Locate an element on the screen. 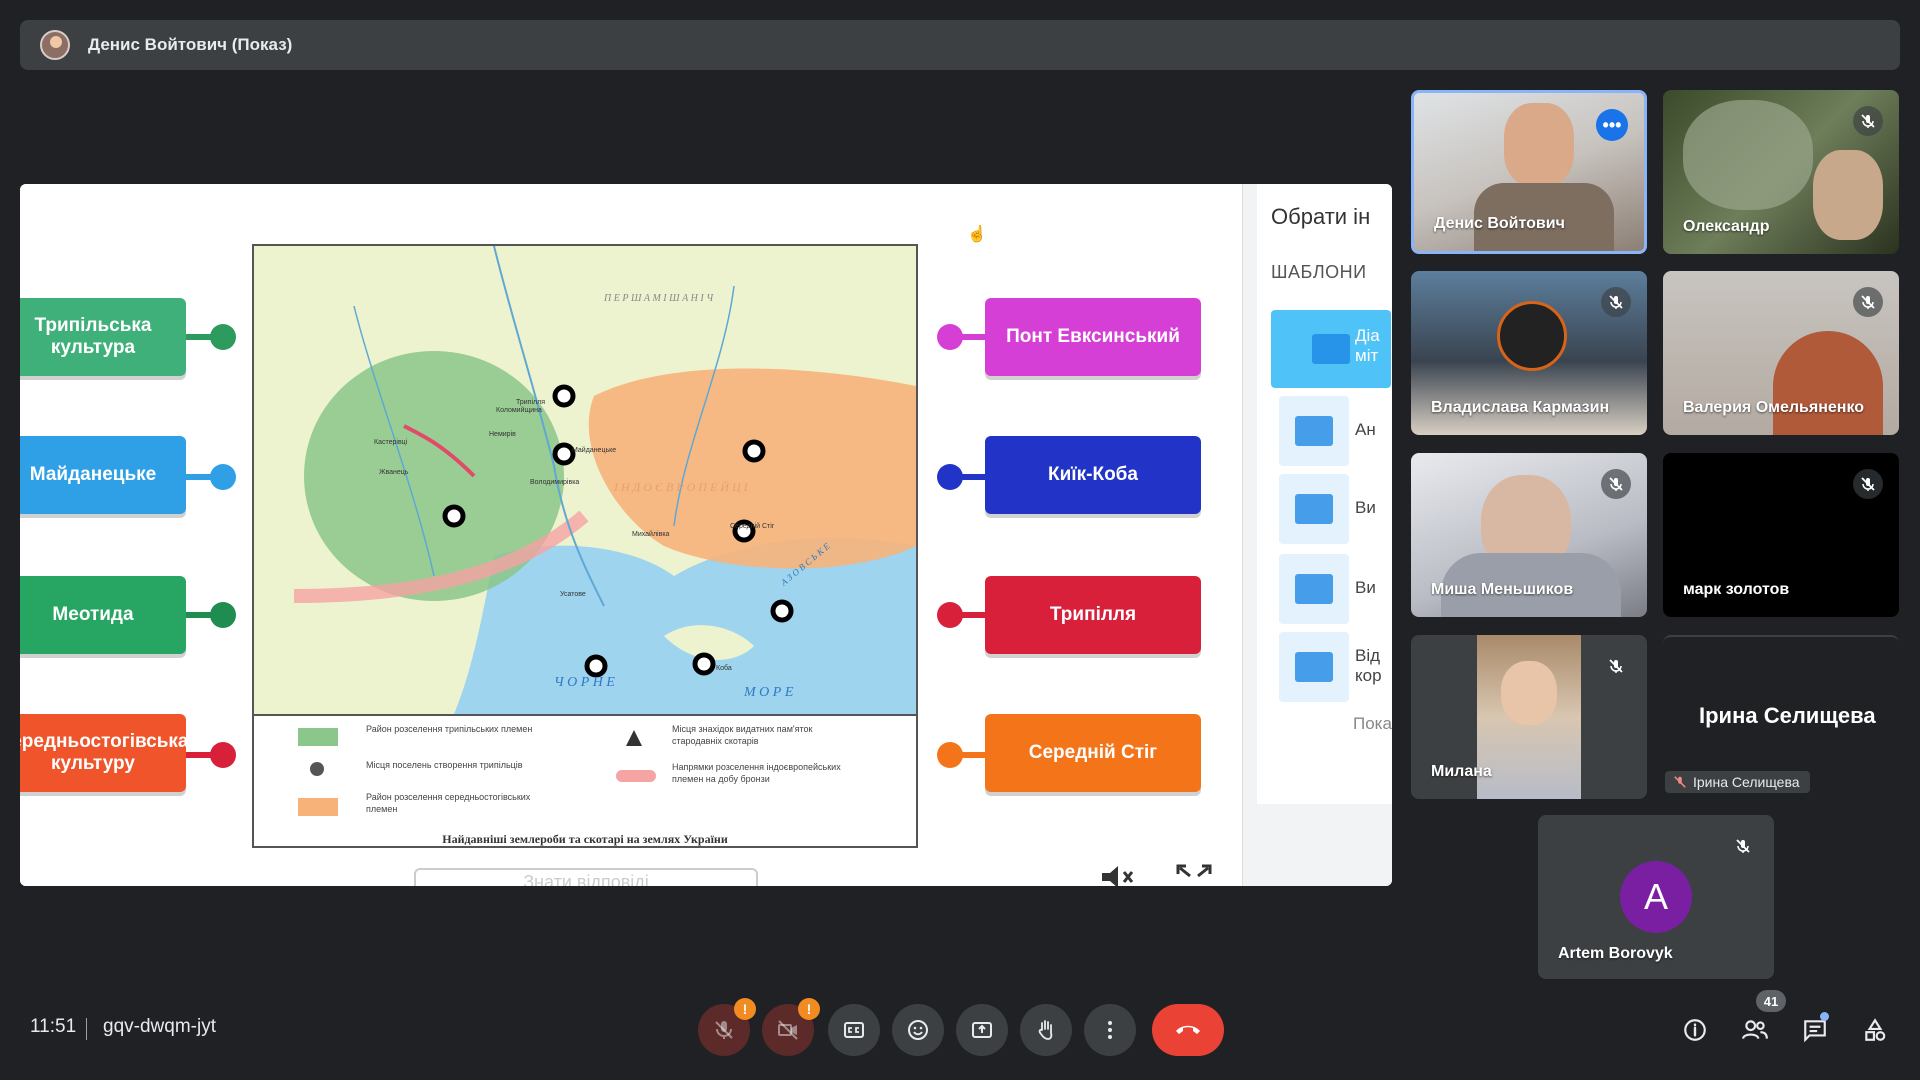 This screenshot has width=1920, height=1080. template-item-label: Діа міт is located at coordinates (1367, 345).